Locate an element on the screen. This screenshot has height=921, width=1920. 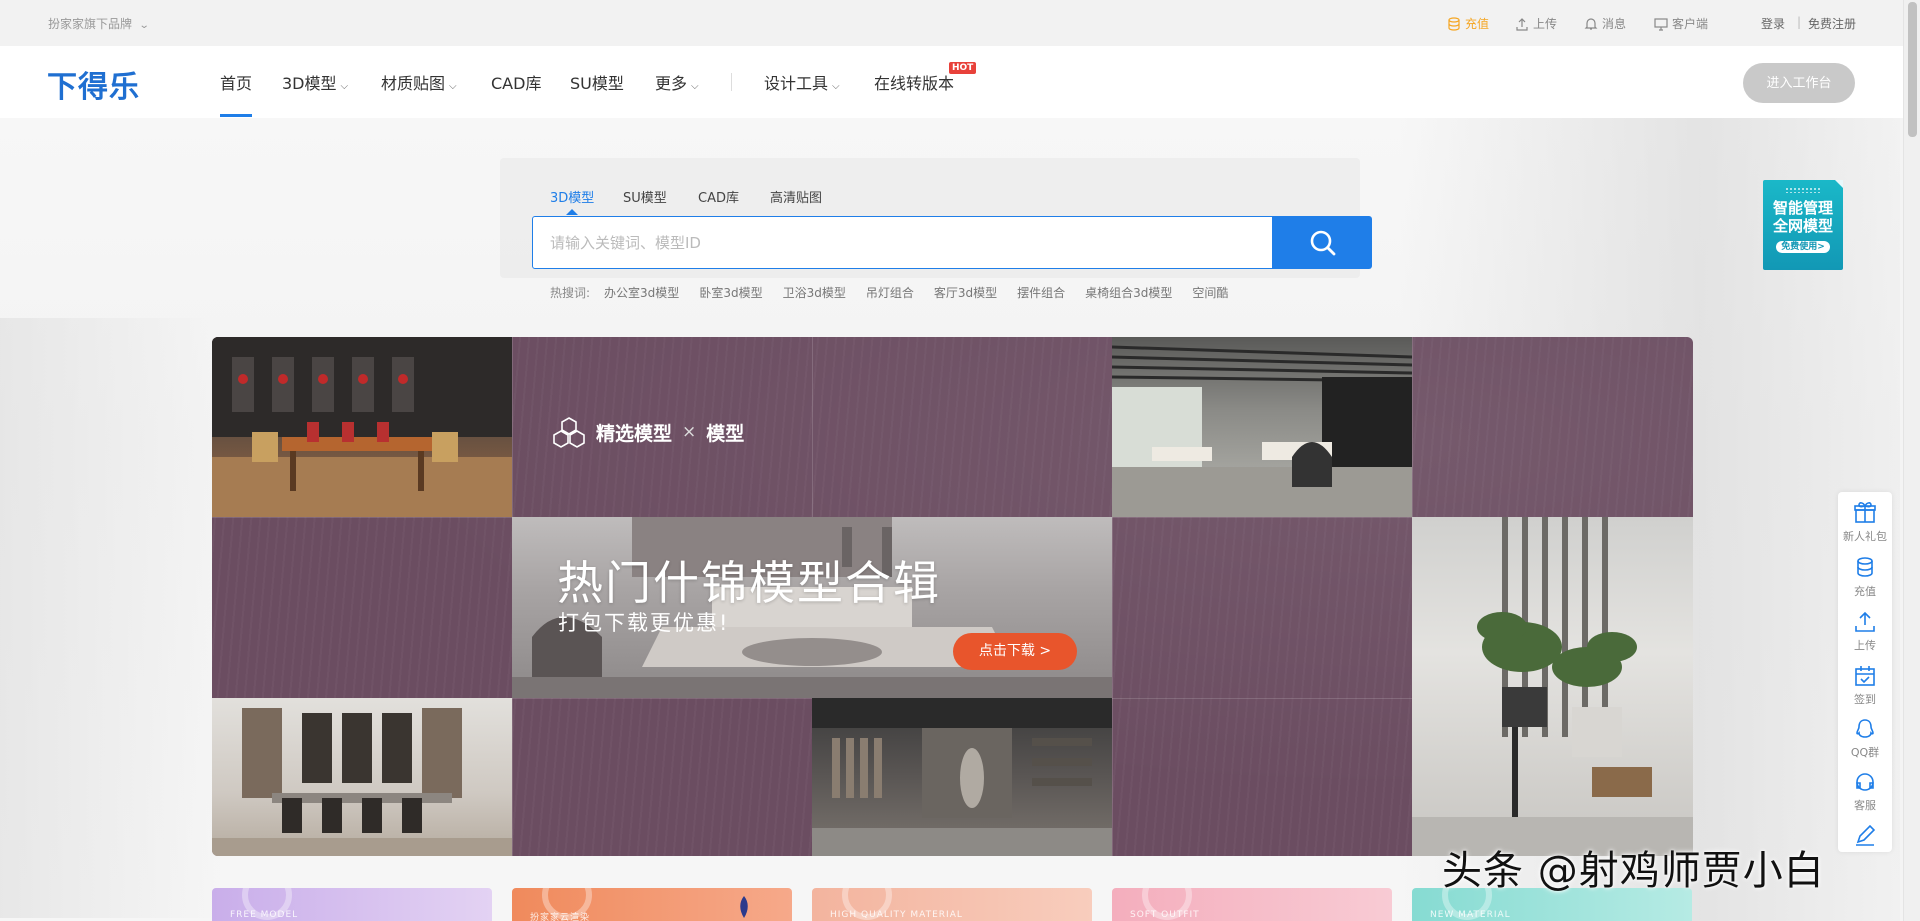
hot-word: 办公室3d模型 is located at coordinates (641, 292).